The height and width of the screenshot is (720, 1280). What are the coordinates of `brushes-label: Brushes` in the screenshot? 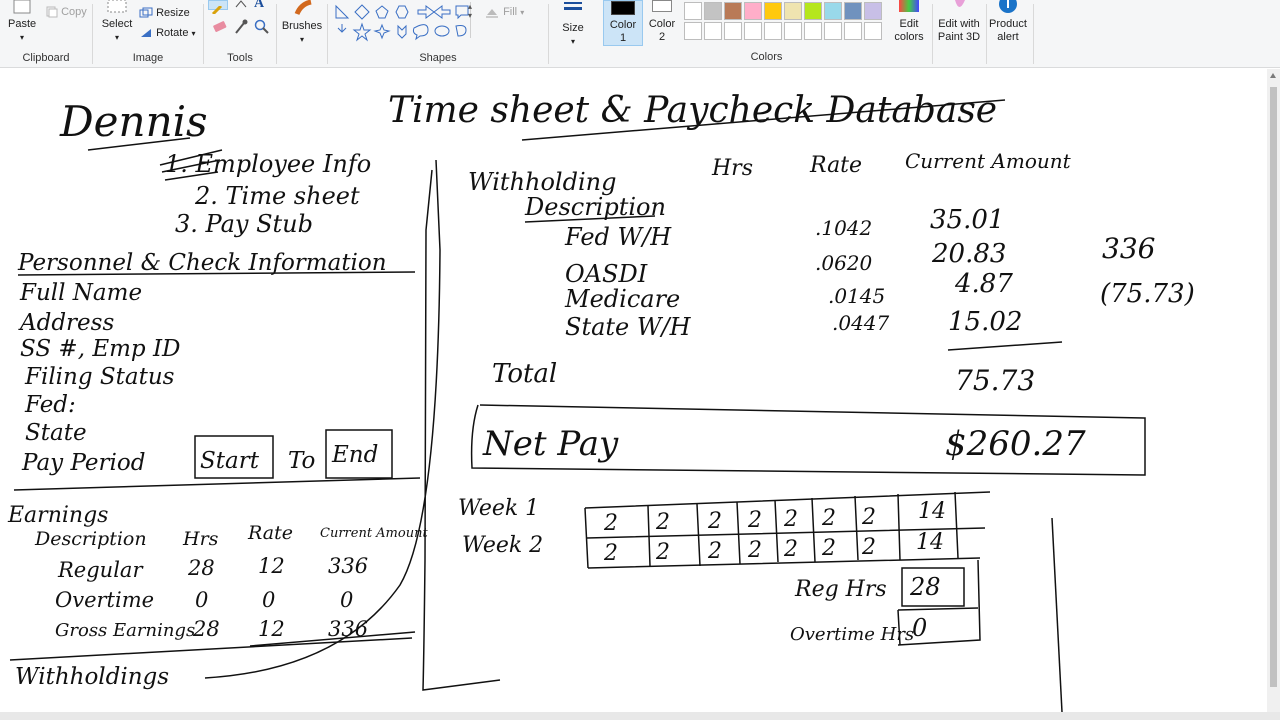 It's located at (302, 26).